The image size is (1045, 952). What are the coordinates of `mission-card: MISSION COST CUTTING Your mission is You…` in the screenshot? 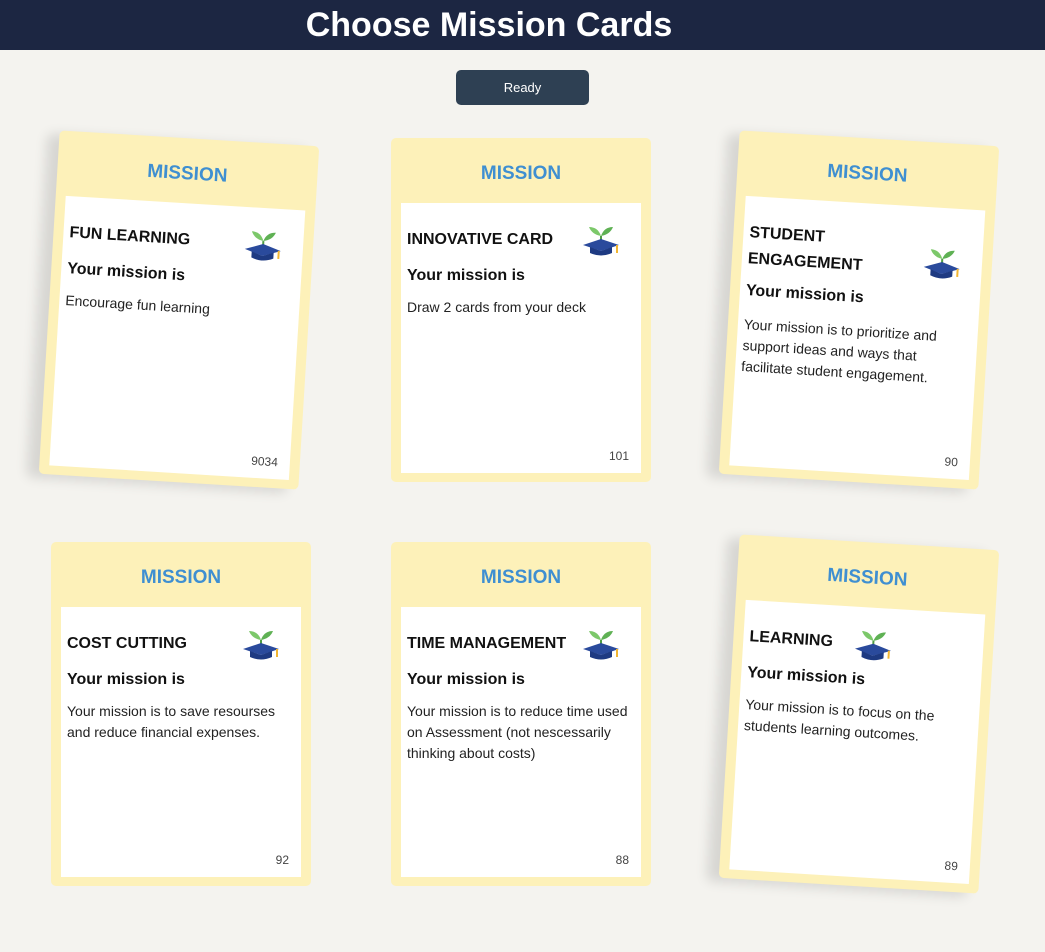 It's located at (181, 714).